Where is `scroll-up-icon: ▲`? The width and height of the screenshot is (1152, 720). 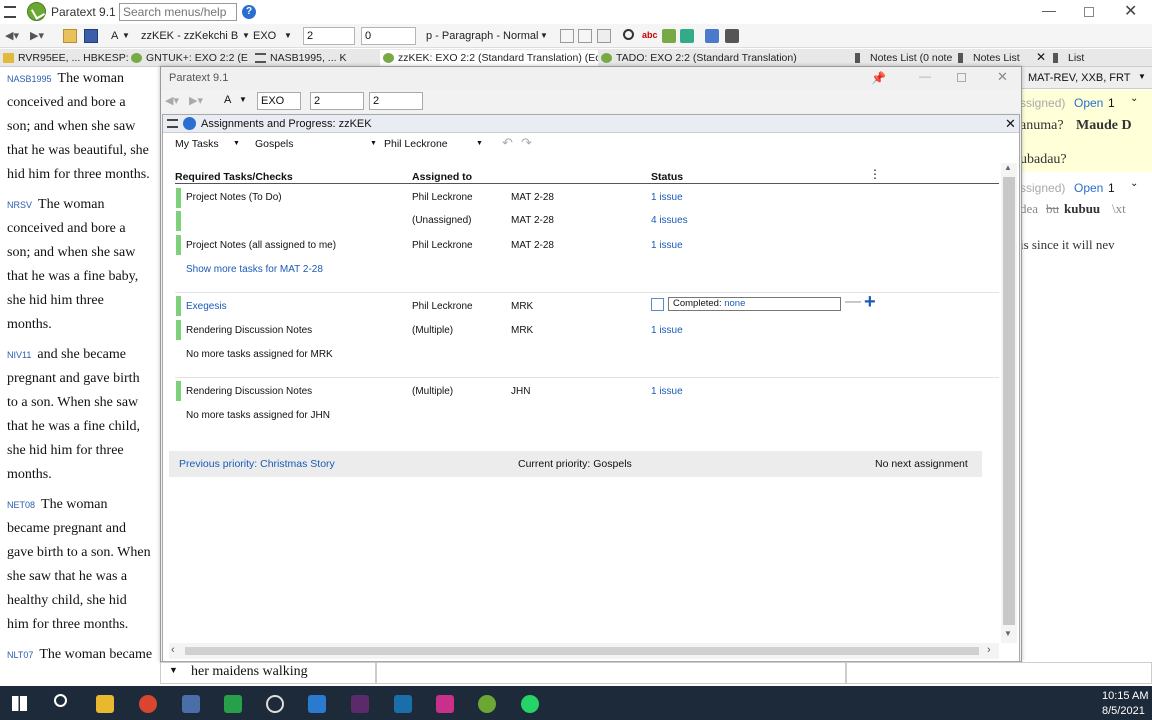
scroll-up-icon: ▲ is located at coordinates (1008, 167).